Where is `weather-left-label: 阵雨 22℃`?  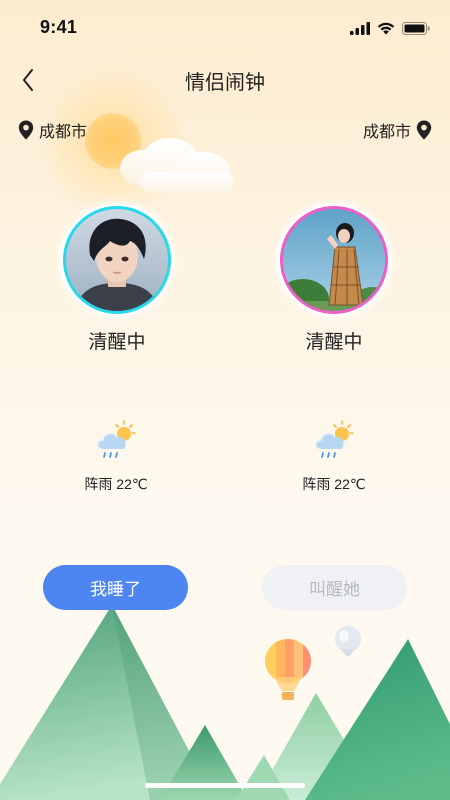
weather-left-label: 阵雨 22℃ is located at coordinates (116, 484).